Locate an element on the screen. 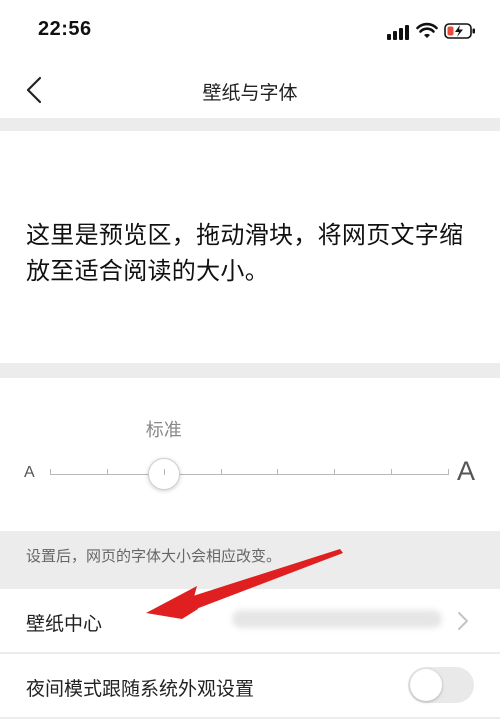 The image size is (500, 719). chevron-right-icon is located at coordinates (463, 621).